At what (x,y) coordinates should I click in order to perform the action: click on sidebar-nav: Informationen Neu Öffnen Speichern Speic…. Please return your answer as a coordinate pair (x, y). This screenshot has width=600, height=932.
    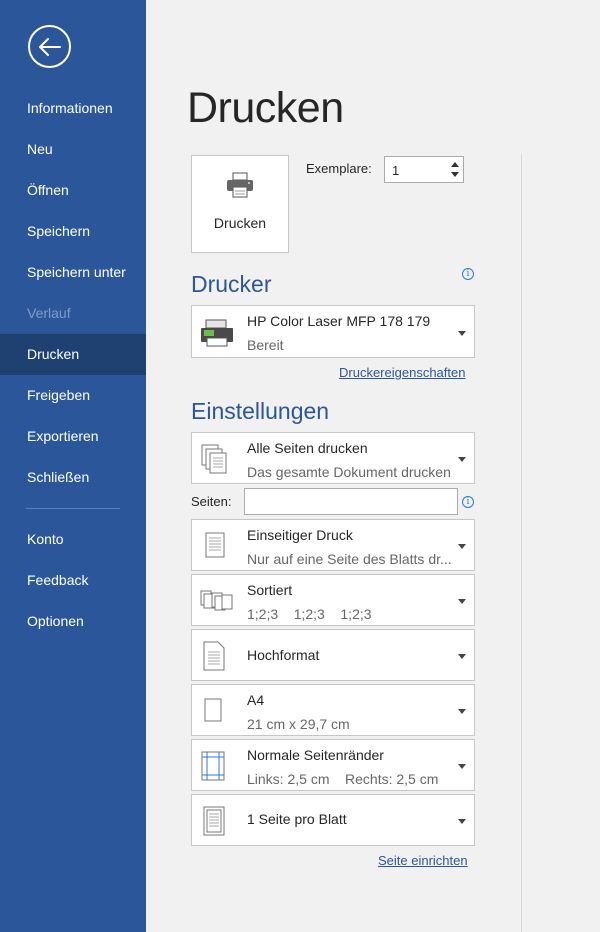
    Looking at the image, I should click on (73, 365).